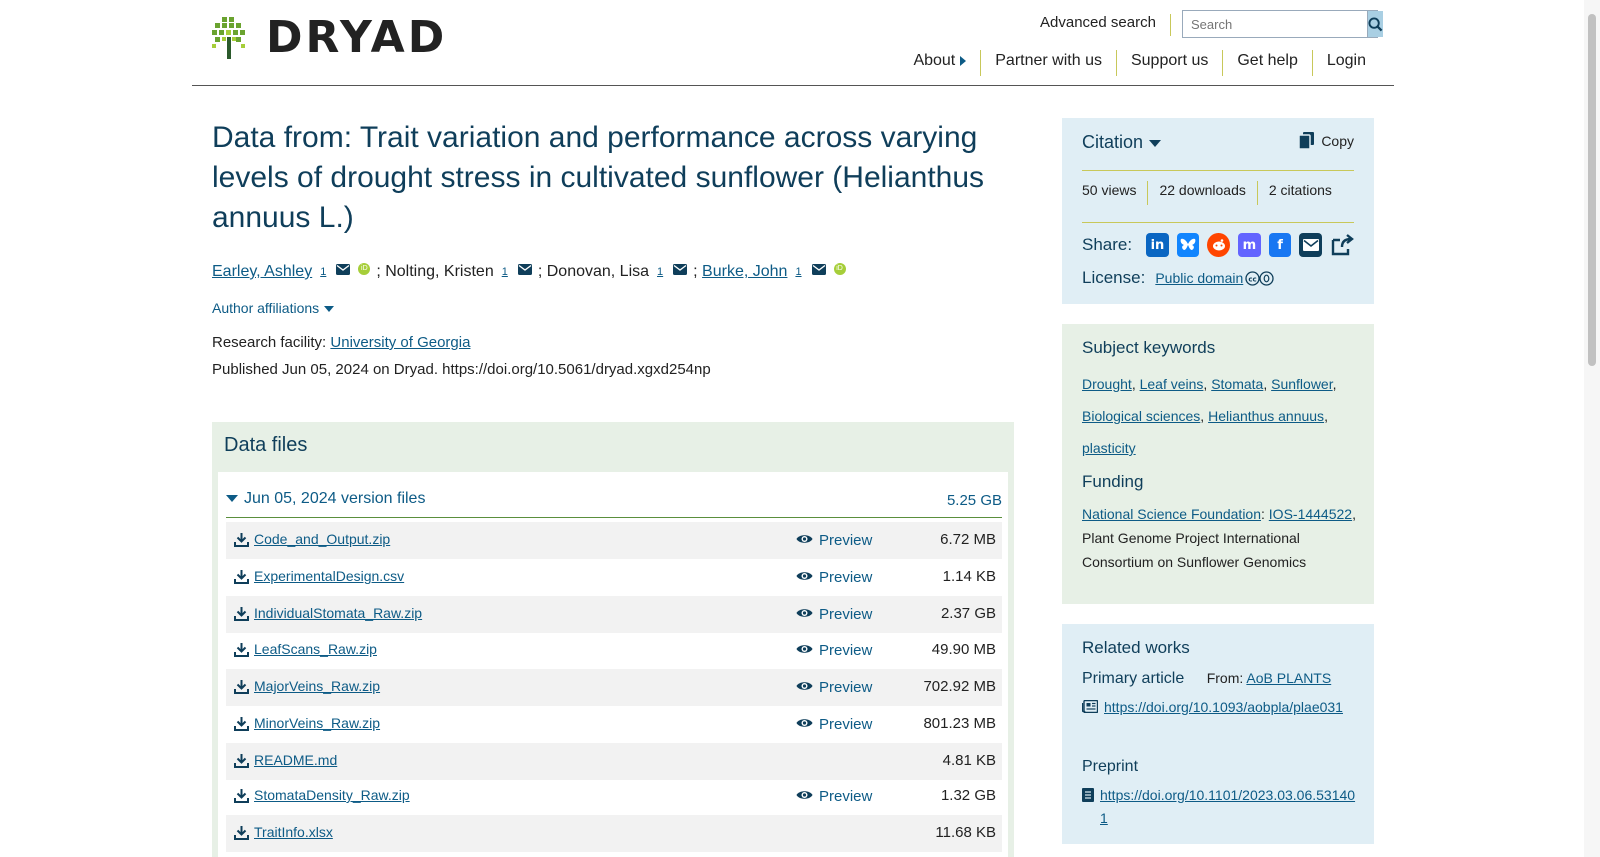 The width and height of the screenshot is (1600, 857). Describe the element at coordinates (969, 576) in the screenshot. I see `file-size: 1.14 KB` at that location.